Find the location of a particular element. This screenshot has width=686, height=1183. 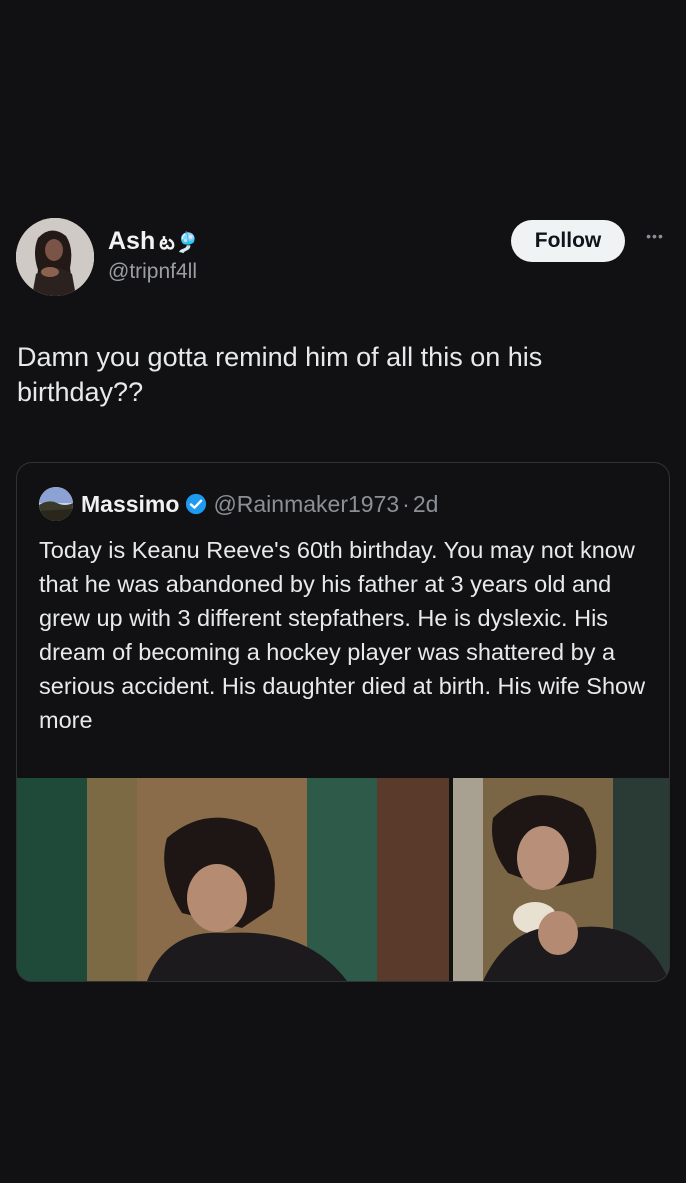

landscape-avatar-icon is located at coordinates (56, 504).